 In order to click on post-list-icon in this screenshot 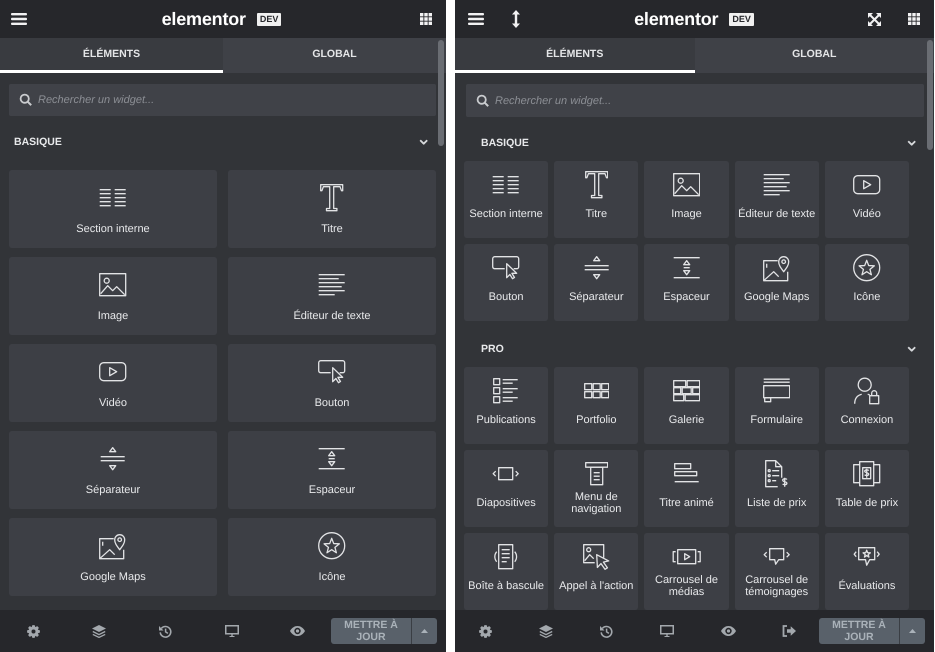, I will do `click(506, 391)`.